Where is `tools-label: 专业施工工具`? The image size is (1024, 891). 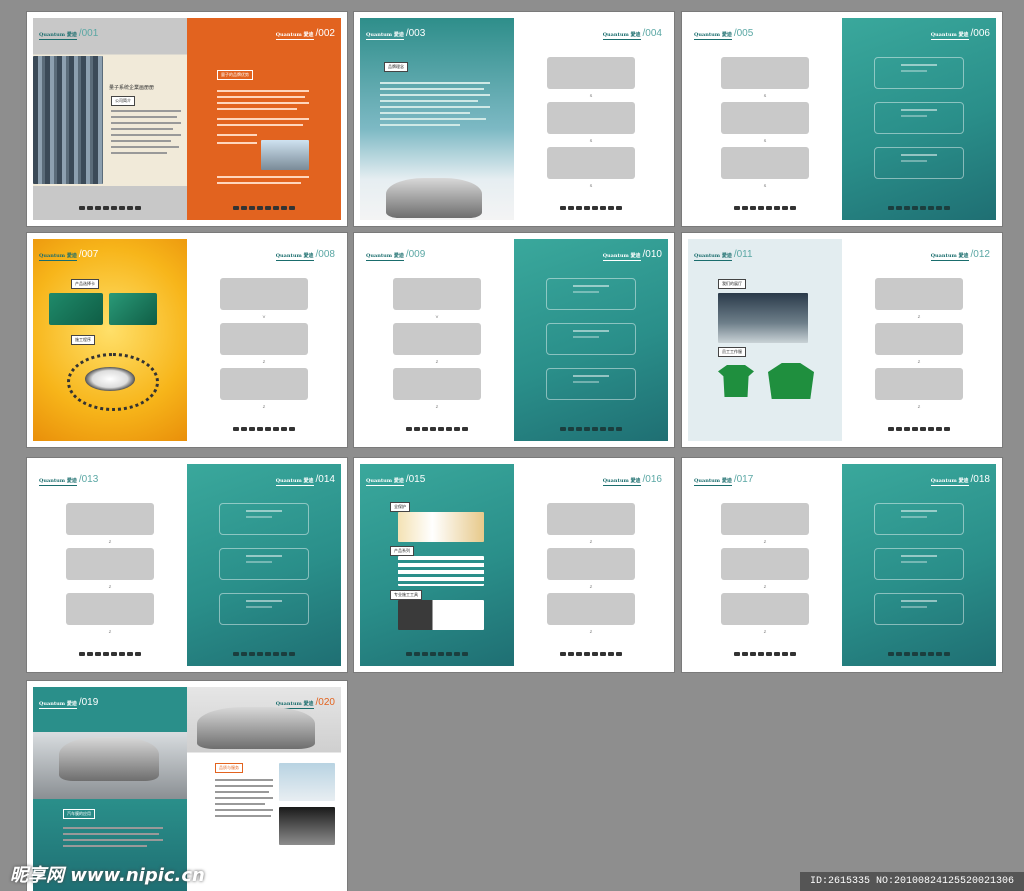 tools-label: 专业施工工具 is located at coordinates (406, 595).